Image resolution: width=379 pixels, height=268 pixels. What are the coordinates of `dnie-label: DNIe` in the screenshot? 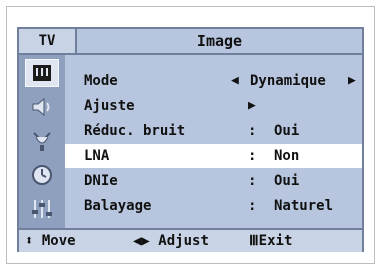 It's located at (101, 181).